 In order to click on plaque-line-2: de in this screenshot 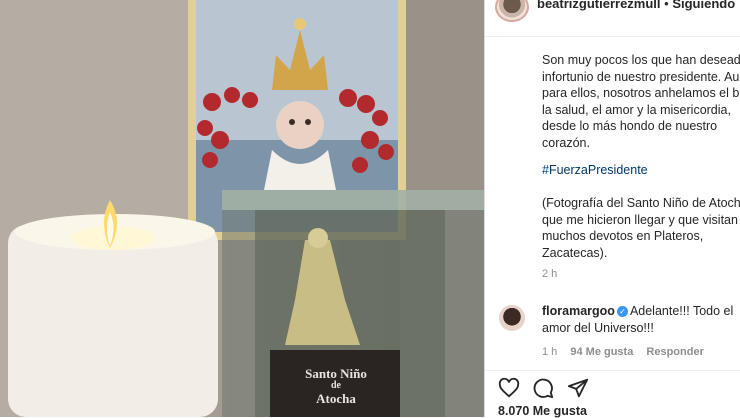, I will do `click(336, 385)`.